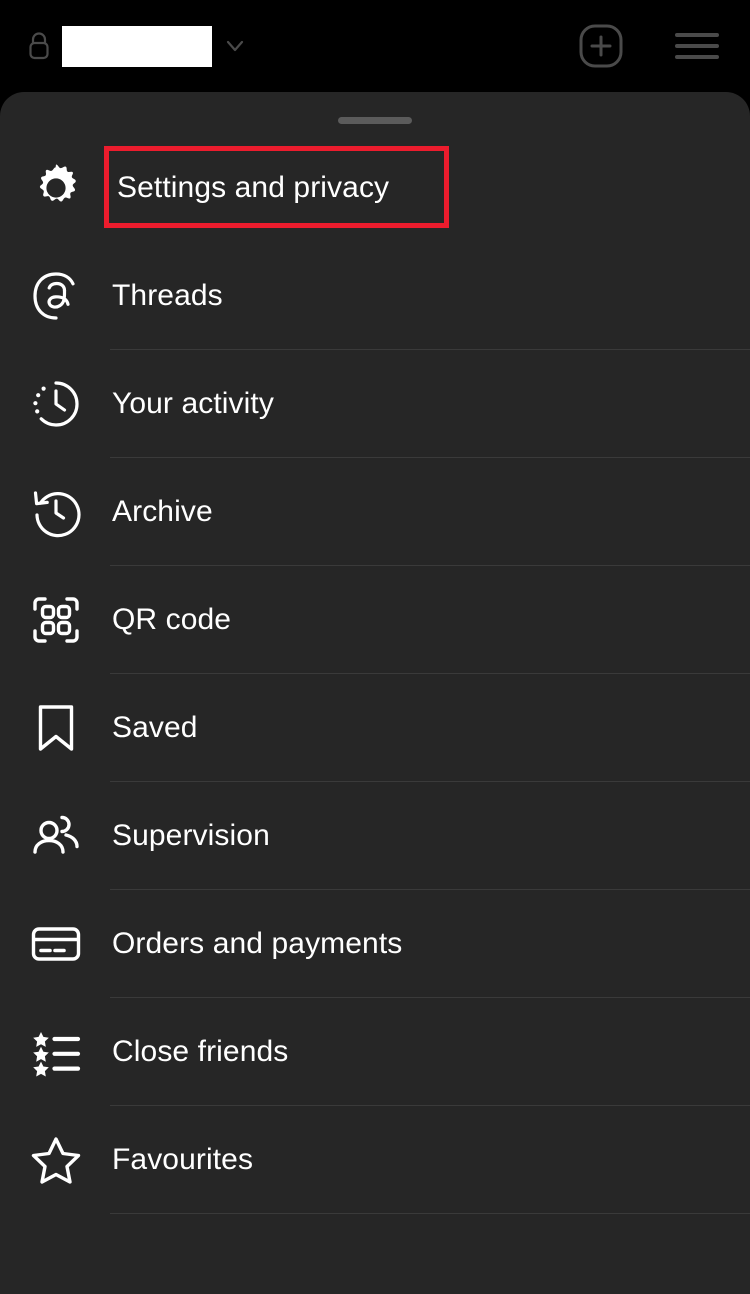 This screenshot has height=1294, width=750. Describe the element at coordinates (375, 728) in the screenshot. I see `menu-item-saved: Saved` at that location.